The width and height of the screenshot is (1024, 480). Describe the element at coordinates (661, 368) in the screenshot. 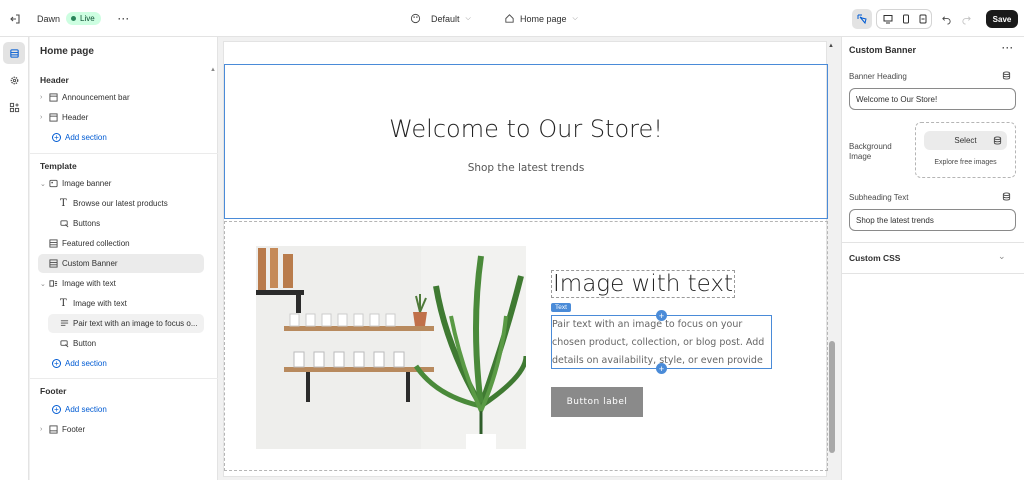

I see `add-block-below-icon: +` at that location.